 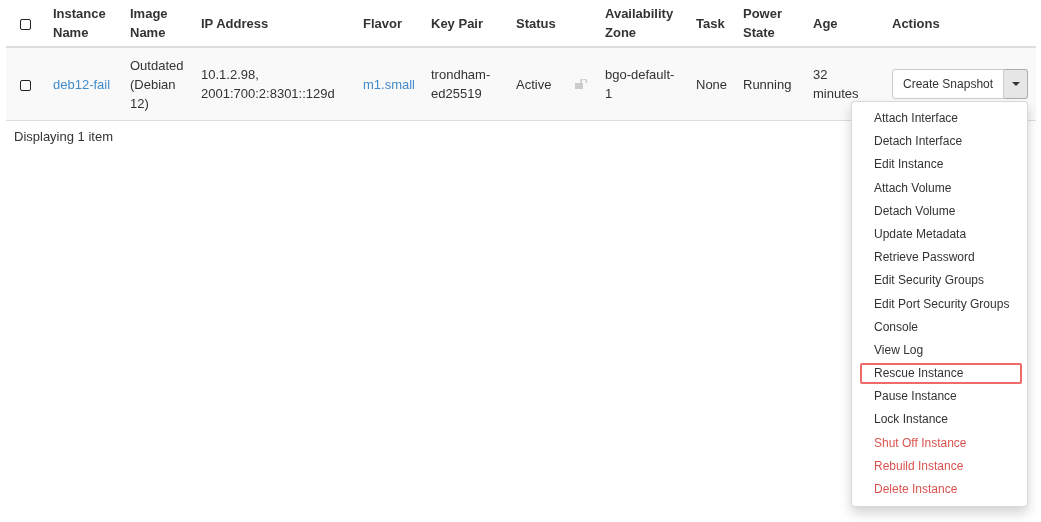 What do you see at coordinates (457, 23) in the screenshot?
I see `column-header: Key Pair` at bounding box center [457, 23].